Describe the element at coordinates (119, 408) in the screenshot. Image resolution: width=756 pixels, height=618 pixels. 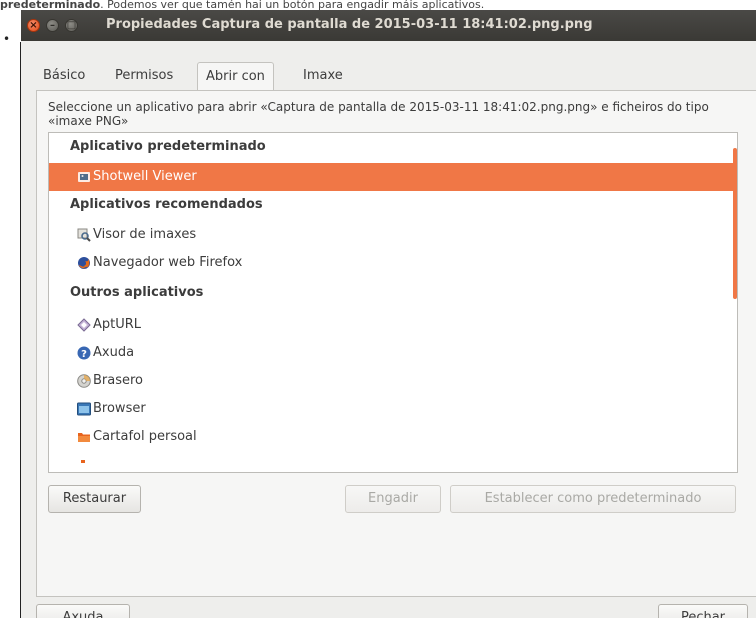
I see `list-item-label: Browser` at that location.